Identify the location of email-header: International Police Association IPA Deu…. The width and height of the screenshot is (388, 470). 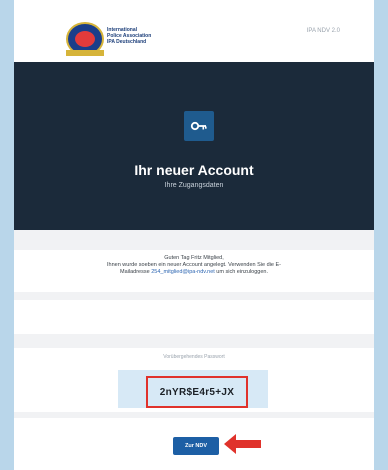
(194, 31).